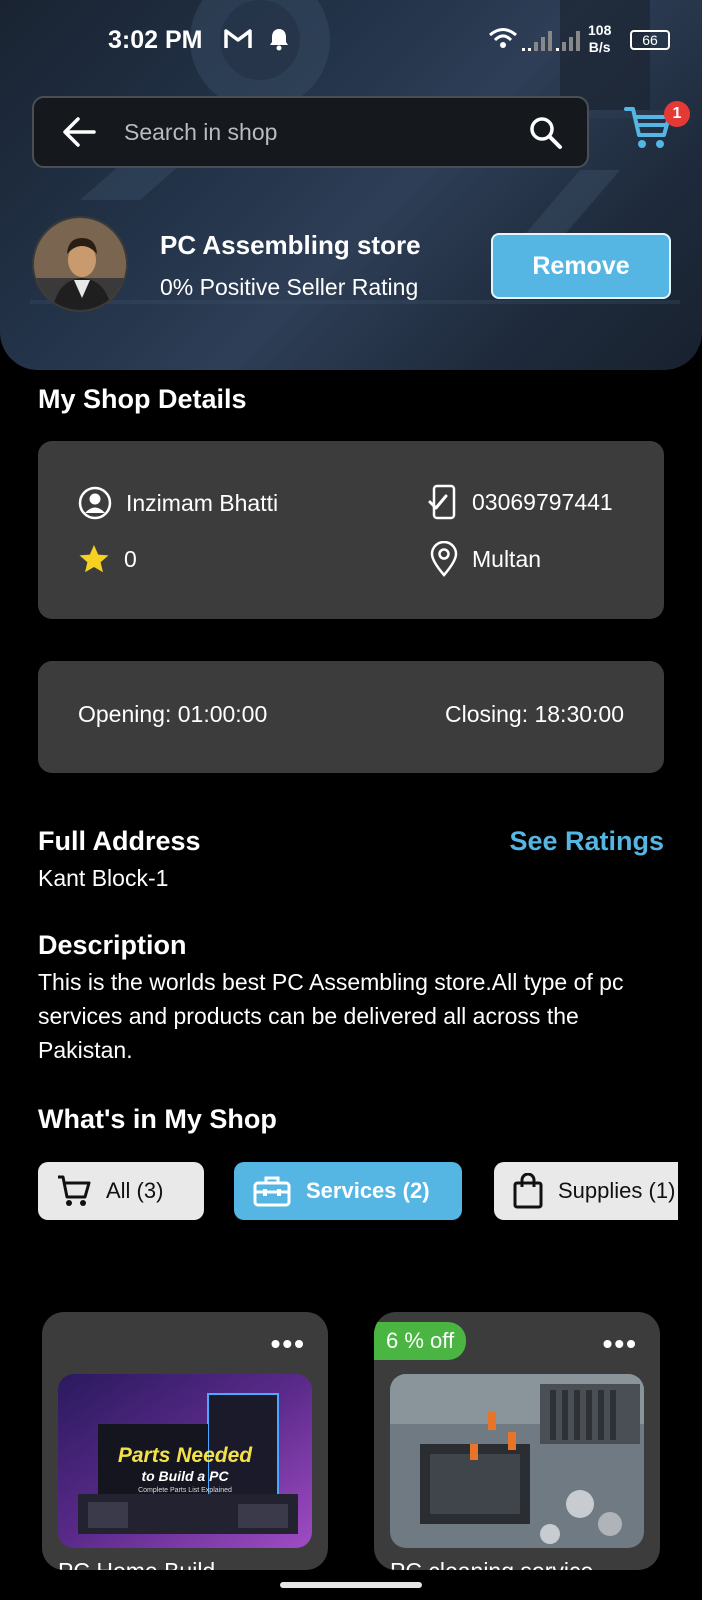 This screenshot has height=1600, width=702. I want to click on rating-row: 0, so click(107, 559).